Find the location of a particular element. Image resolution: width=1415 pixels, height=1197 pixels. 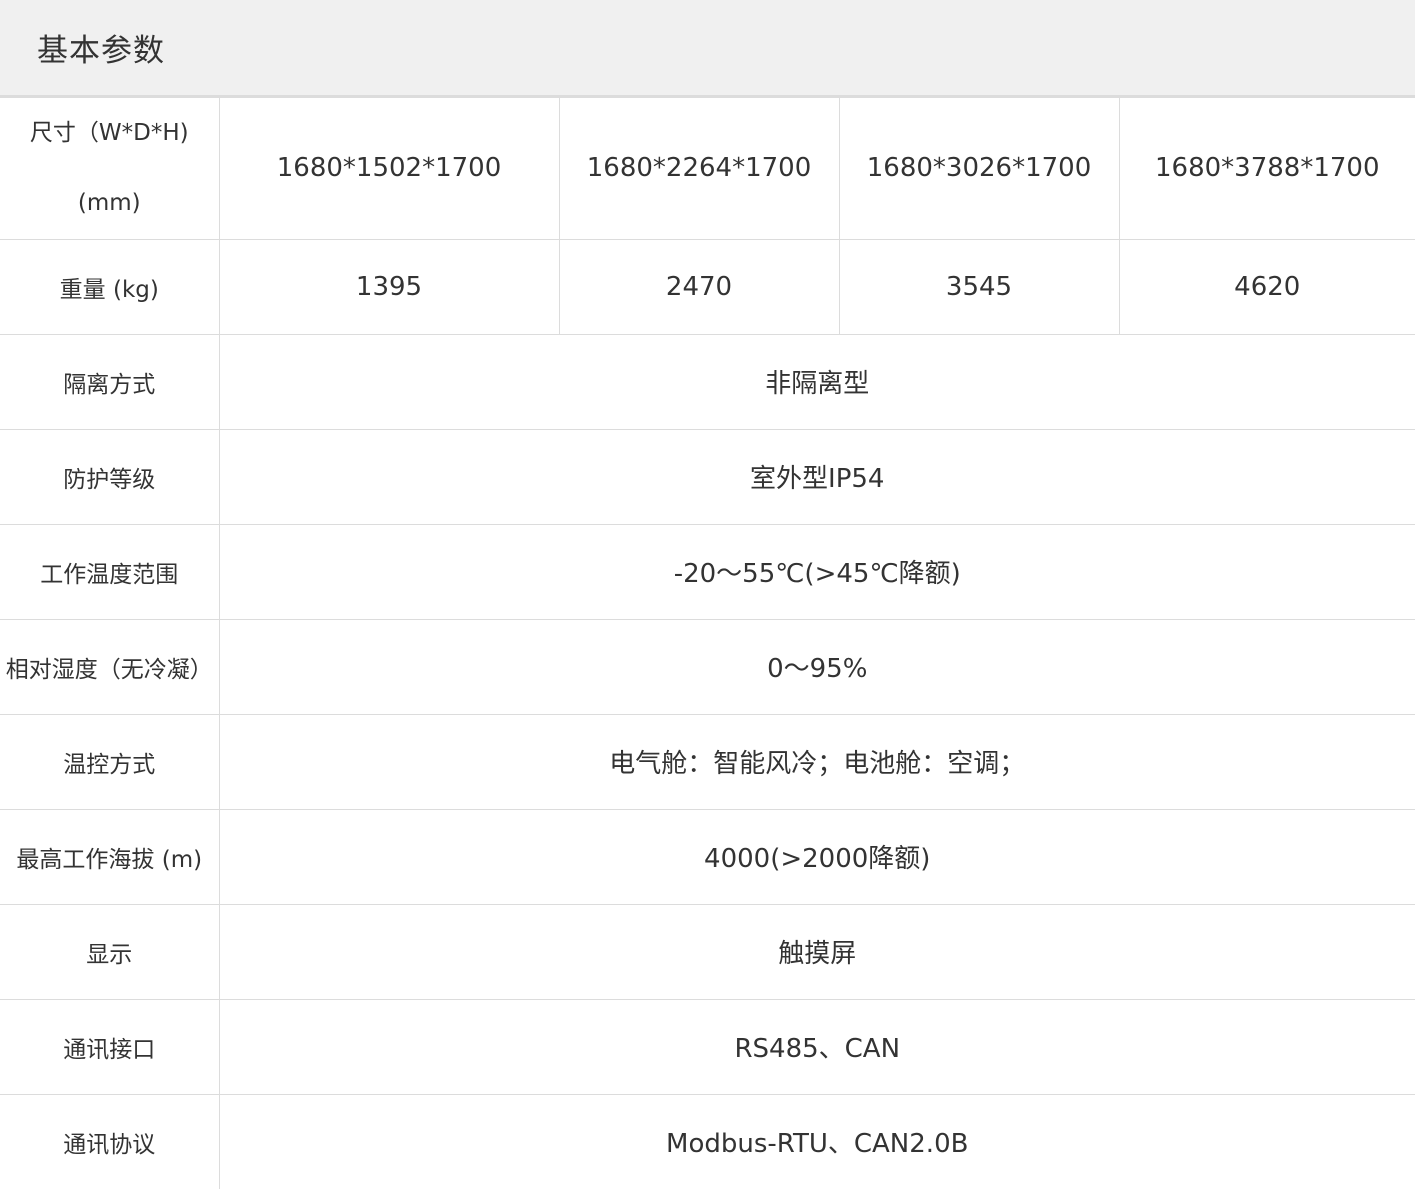

table-row: 隔离方式 非隔离型 is located at coordinates (707, 381).